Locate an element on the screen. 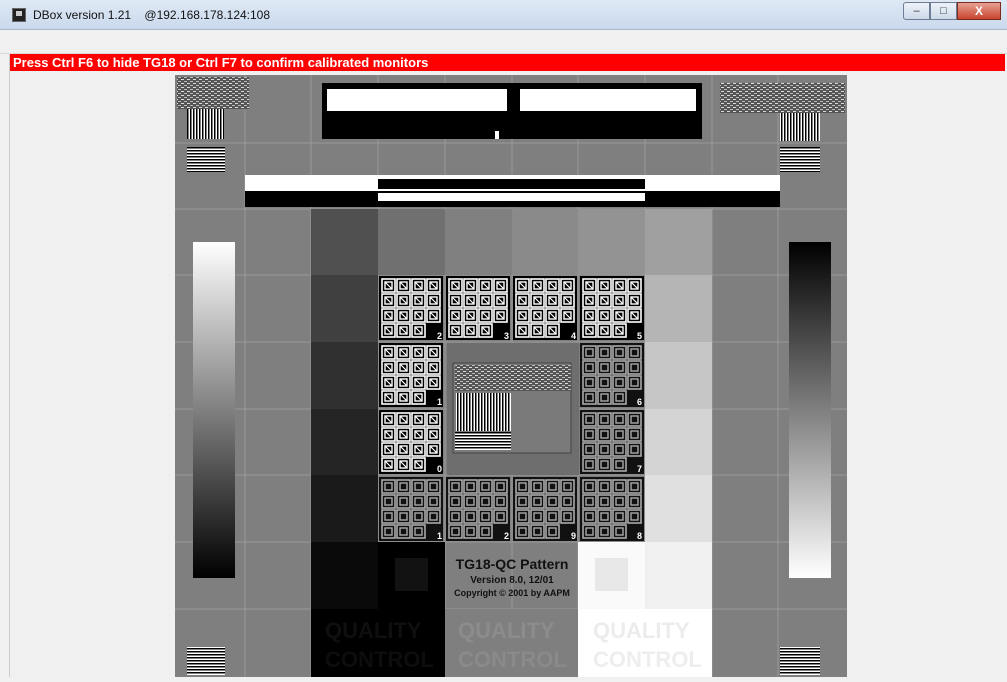 Image resolution: width=1007 pixels, height=682 pixels. pattern-name: TG18-QC Pattern is located at coordinates (512, 564).